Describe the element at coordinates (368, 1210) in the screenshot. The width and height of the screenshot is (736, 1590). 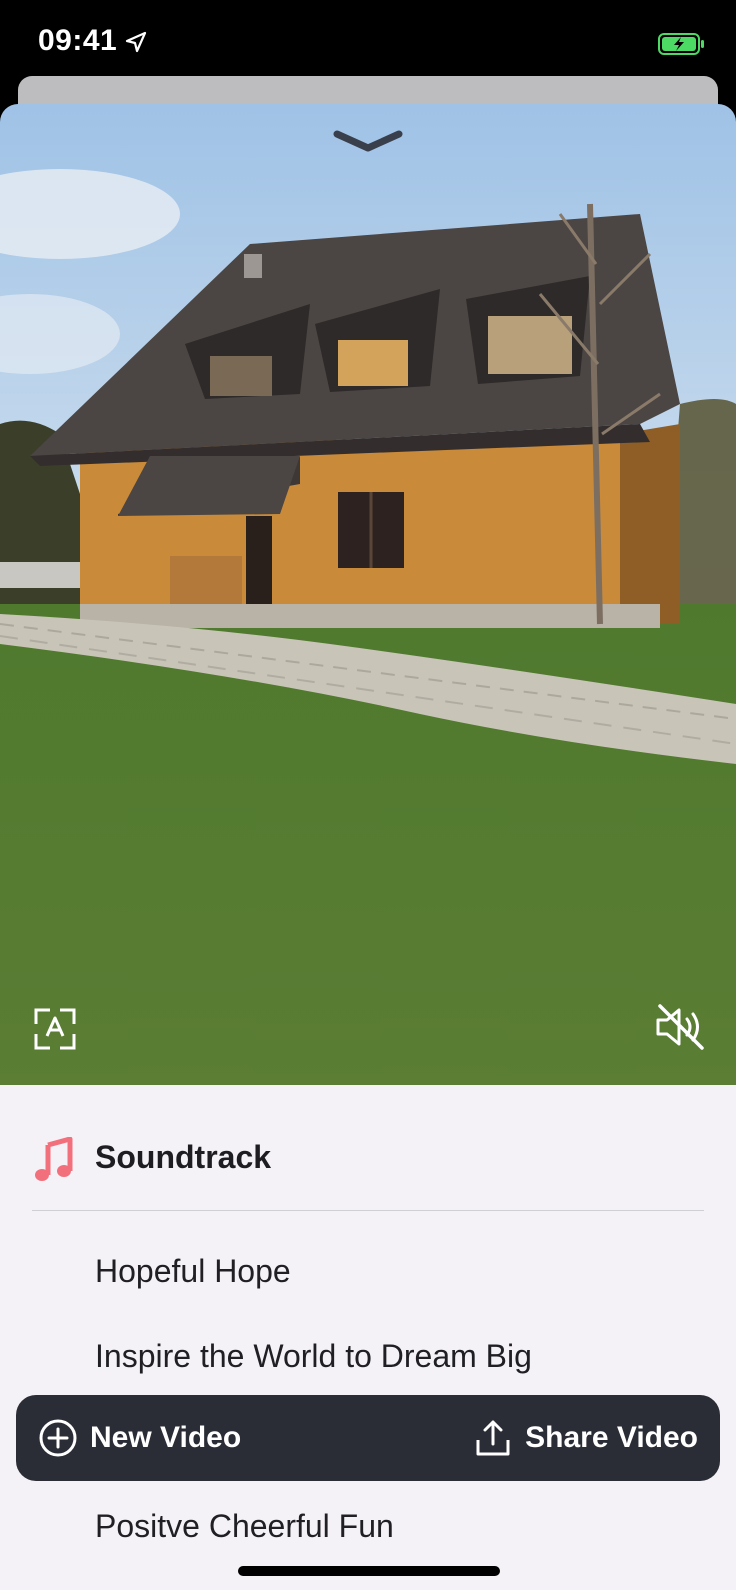
I see `divider` at that location.